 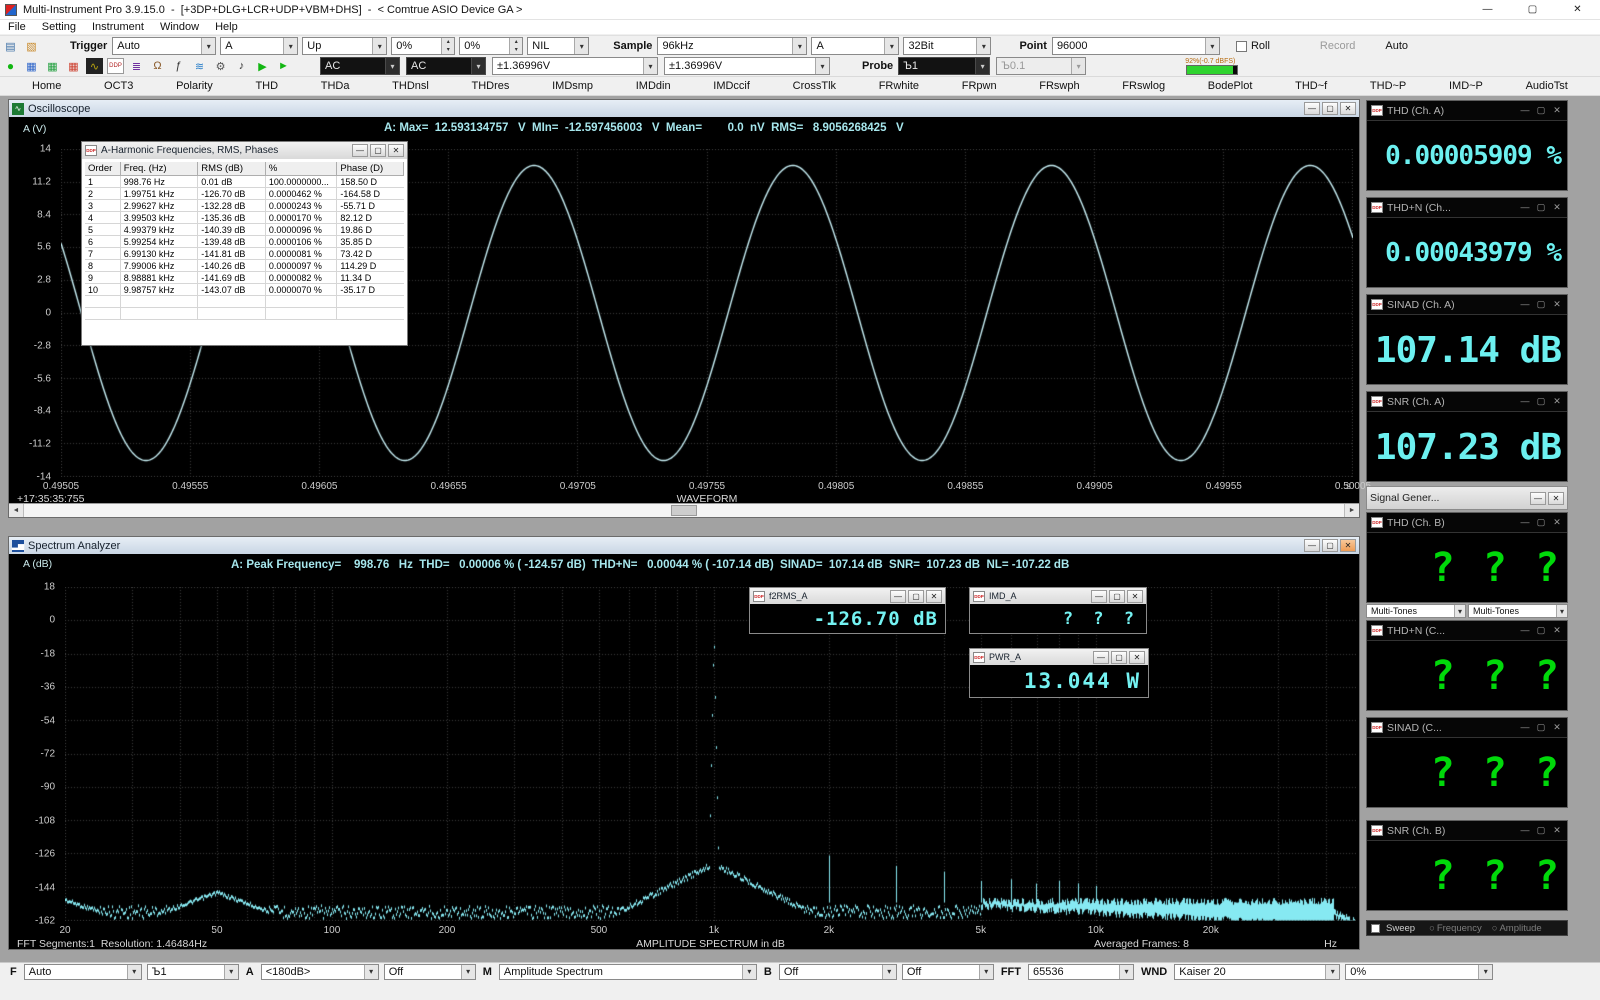 What do you see at coordinates (118, 86) in the screenshot?
I see `panel-tab: OCT3` at bounding box center [118, 86].